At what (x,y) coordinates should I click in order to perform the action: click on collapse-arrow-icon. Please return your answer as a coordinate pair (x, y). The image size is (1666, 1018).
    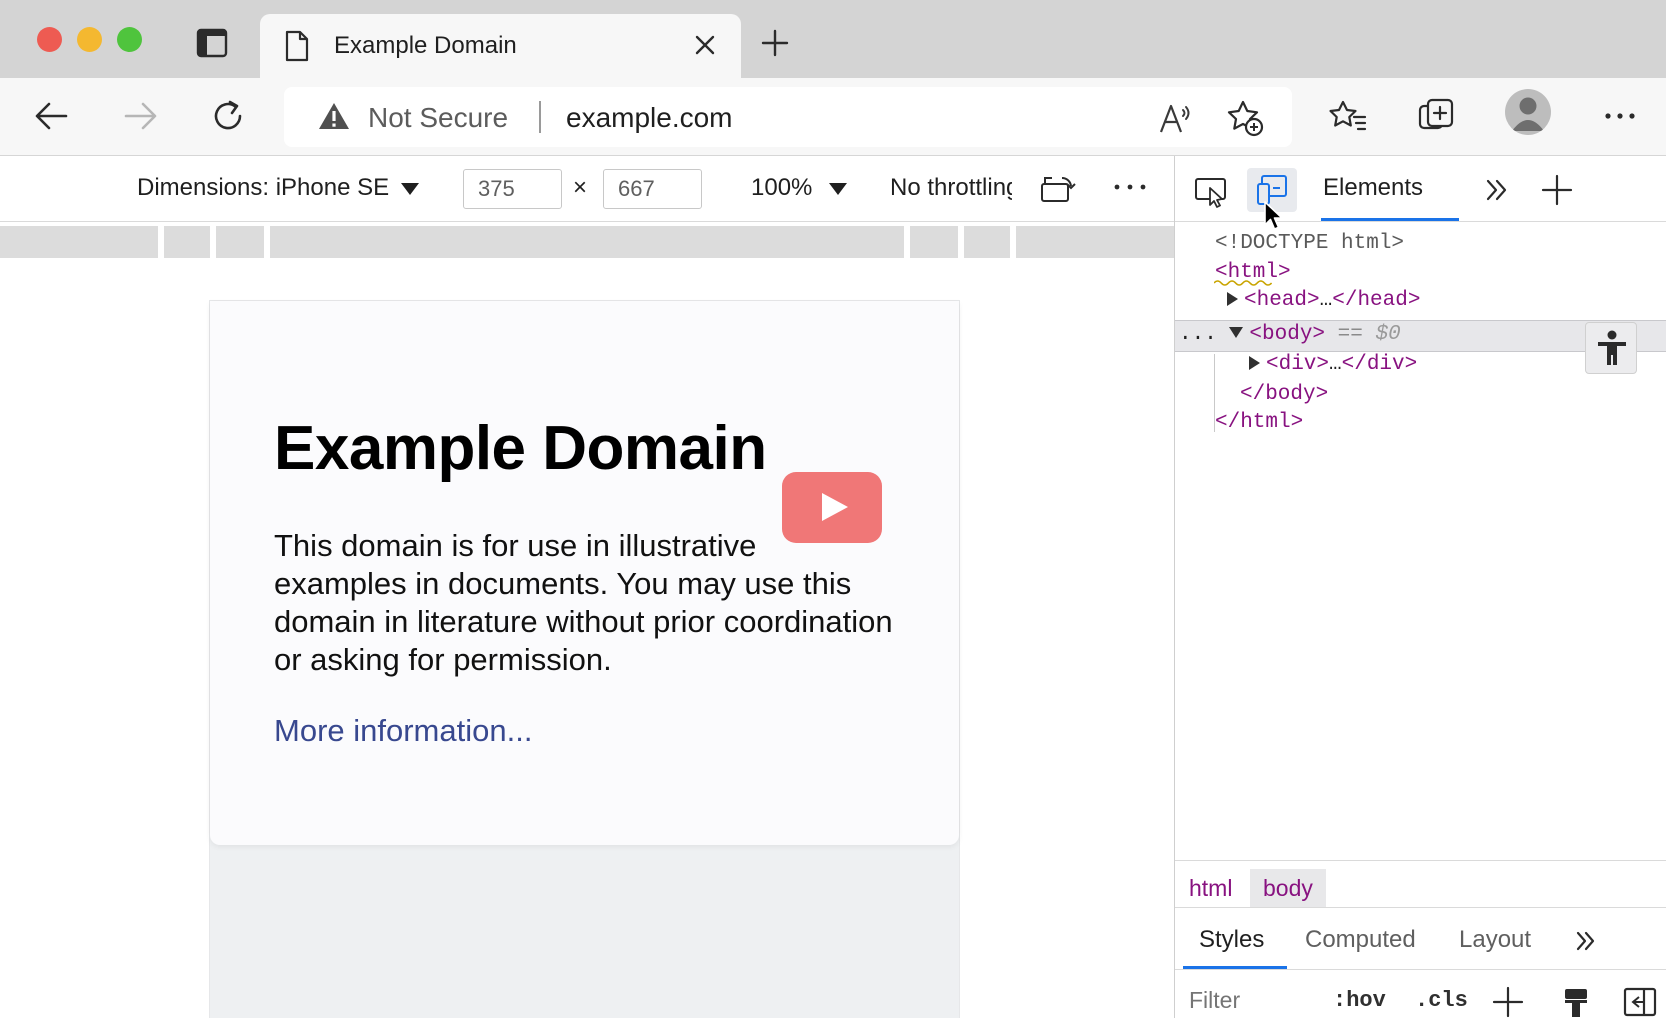
    Looking at the image, I should click on (1236, 332).